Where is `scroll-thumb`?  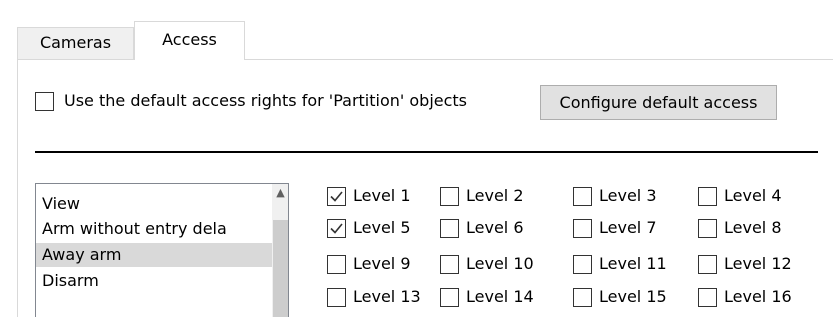
scroll-thumb is located at coordinates (280, 268).